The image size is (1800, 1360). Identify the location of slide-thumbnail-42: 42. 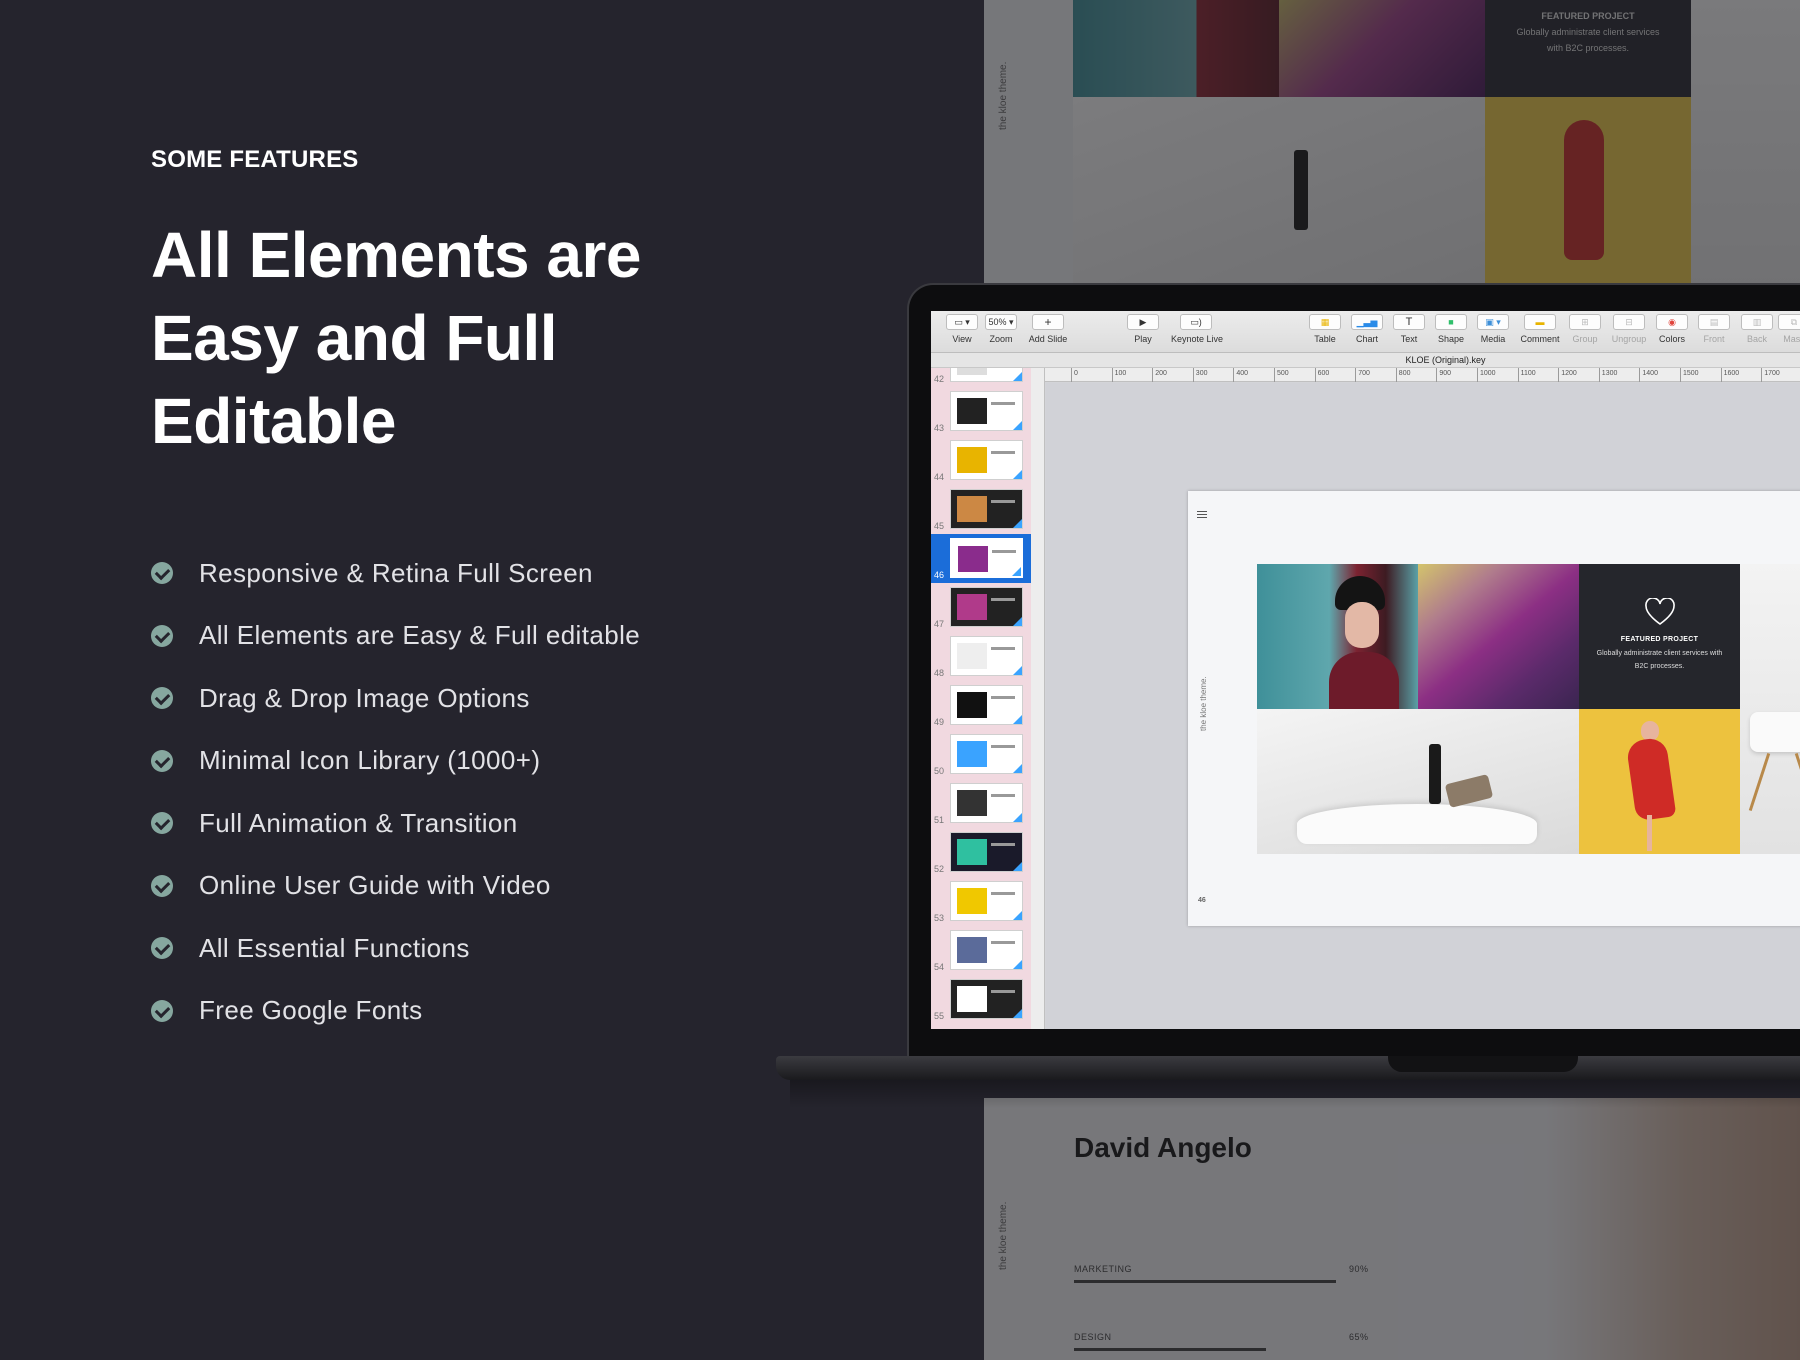
(981, 377).